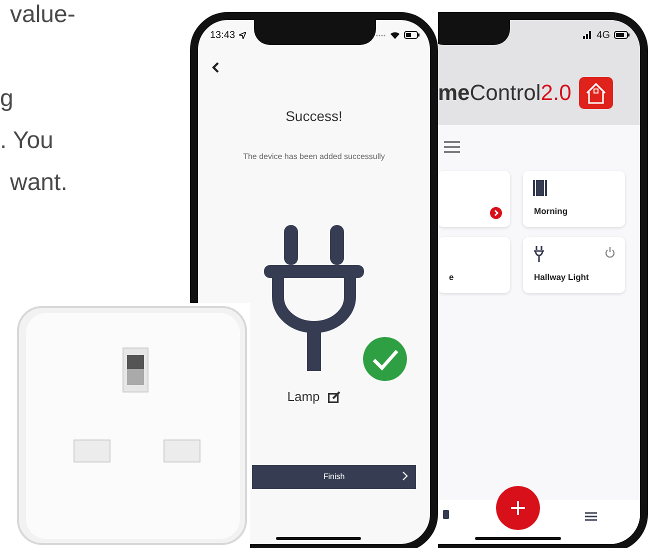  Describe the element at coordinates (474, 265) in the screenshot. I see `device-tile: e` at that location.